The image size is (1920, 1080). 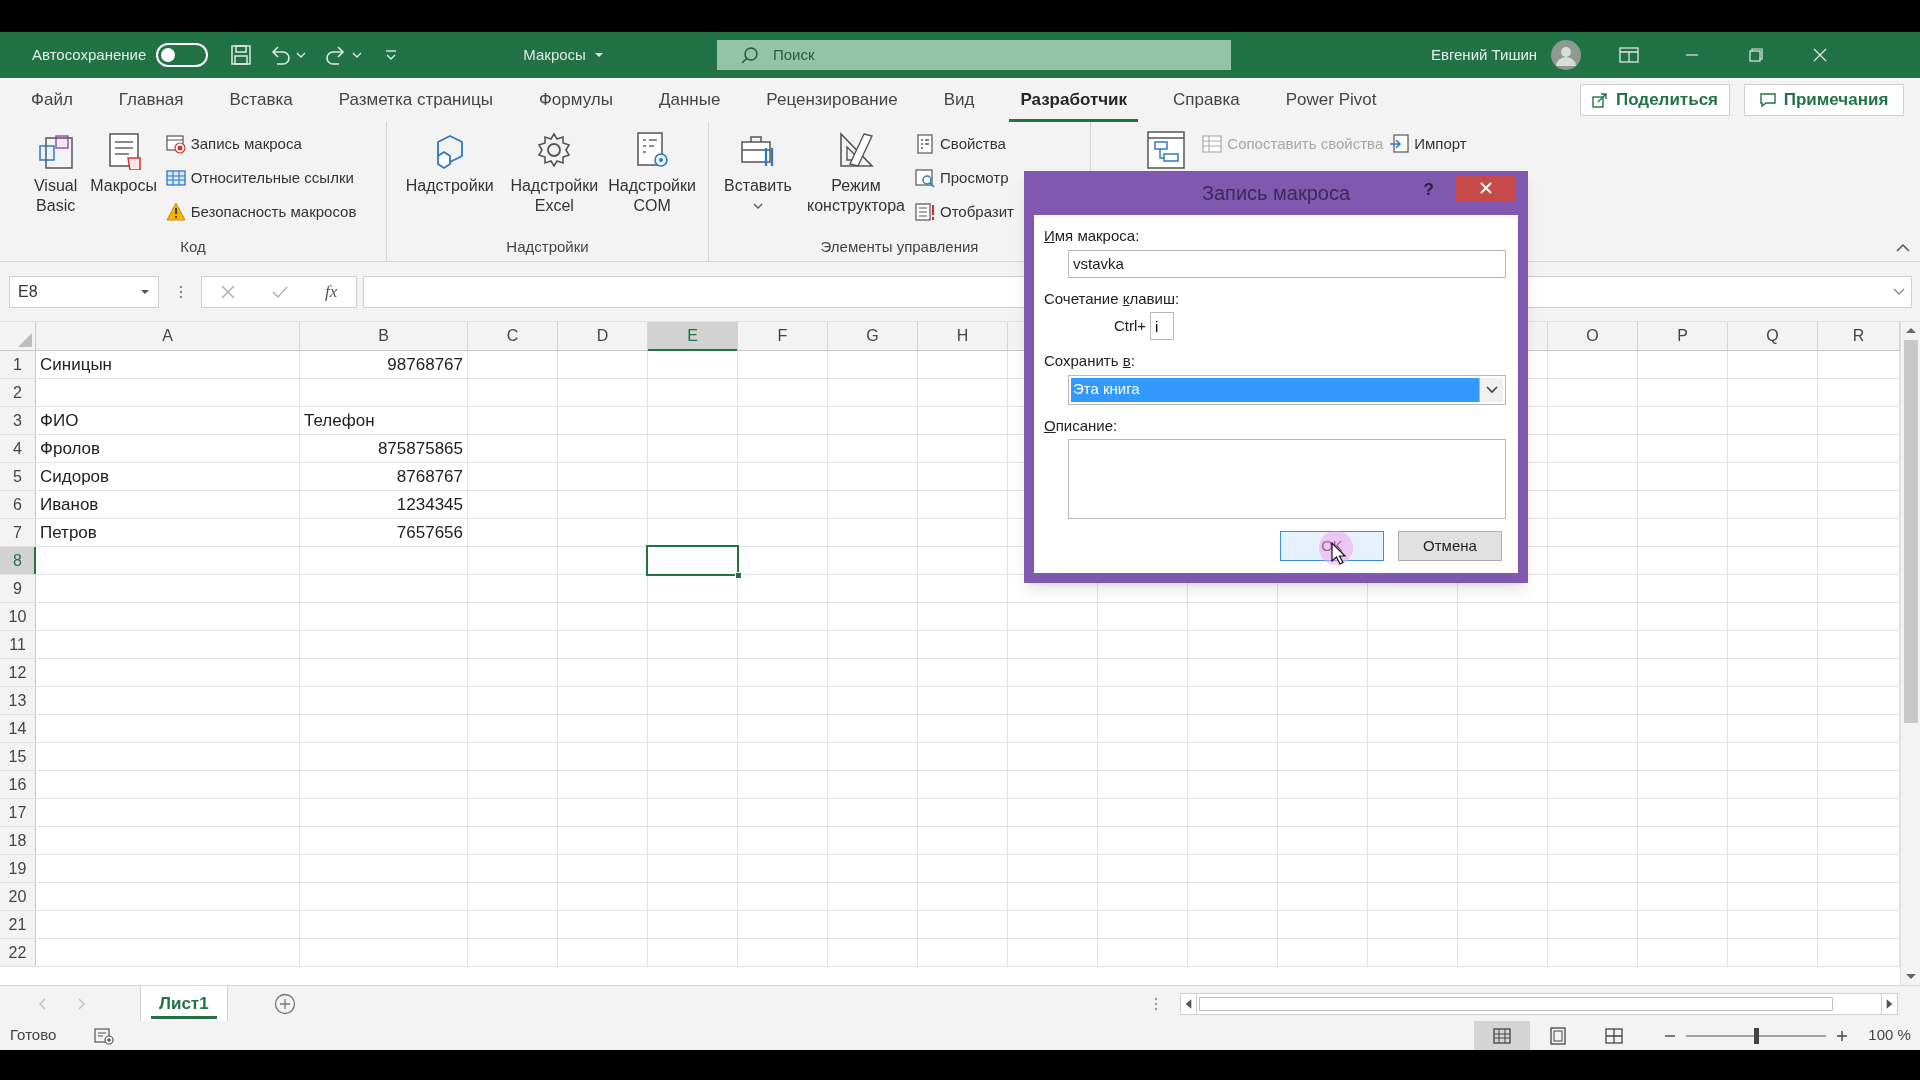 What do you see at coordinates (899, 246) in the screenshot?
I see `group-label: Элементы управления` at bounding box center [899, 246].